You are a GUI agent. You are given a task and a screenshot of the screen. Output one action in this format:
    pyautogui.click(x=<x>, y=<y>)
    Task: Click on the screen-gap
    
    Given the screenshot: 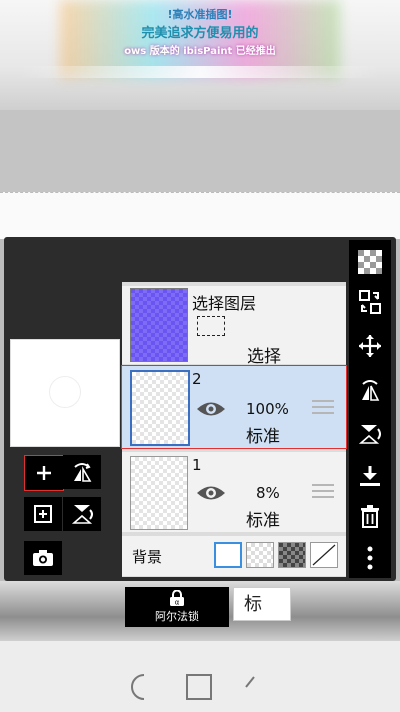 What is the action you would take?
    pyautogui.click(x=200, y=151)
    